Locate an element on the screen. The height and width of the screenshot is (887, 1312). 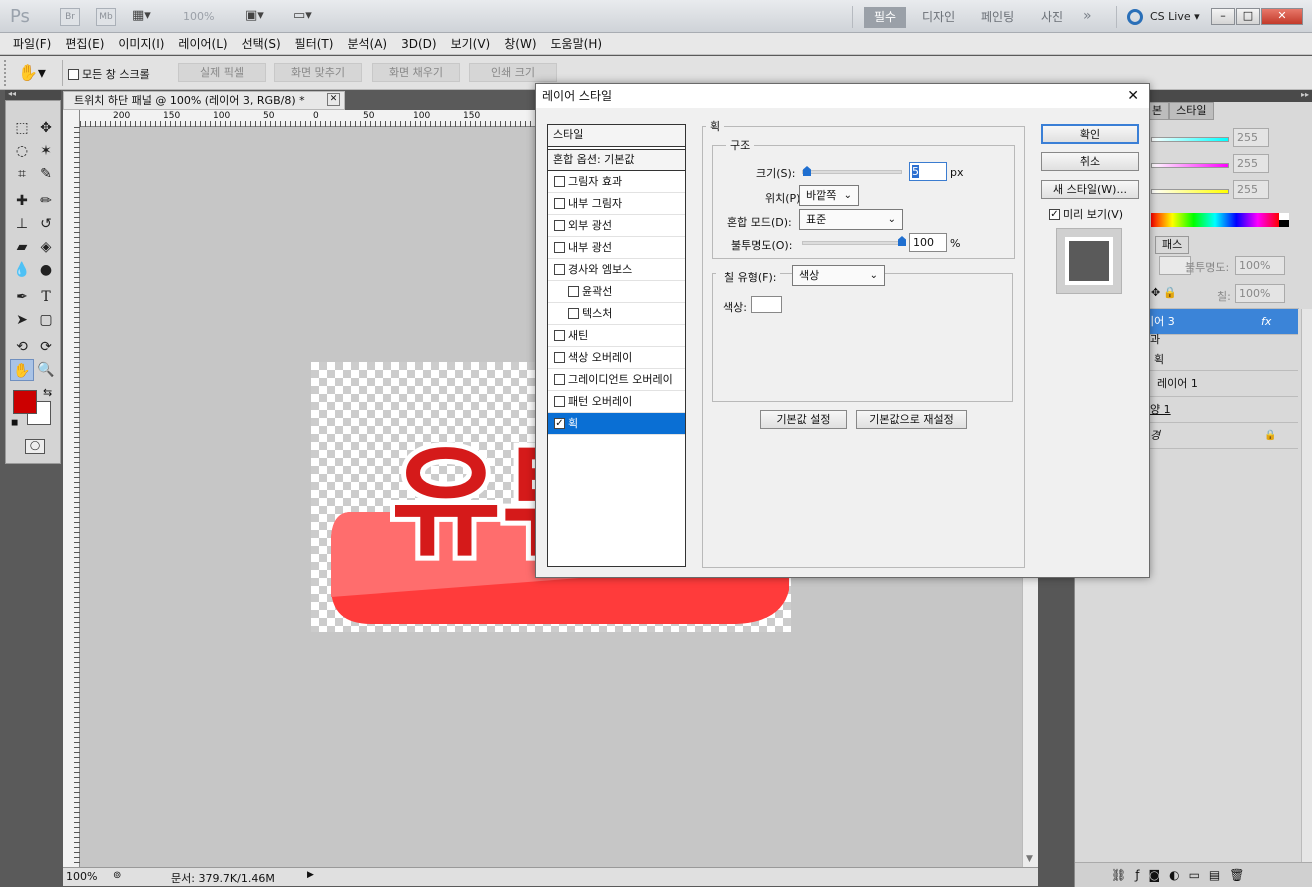
actual-pixels-button: 실제 픽셀 is located at coordinates (222, 72).